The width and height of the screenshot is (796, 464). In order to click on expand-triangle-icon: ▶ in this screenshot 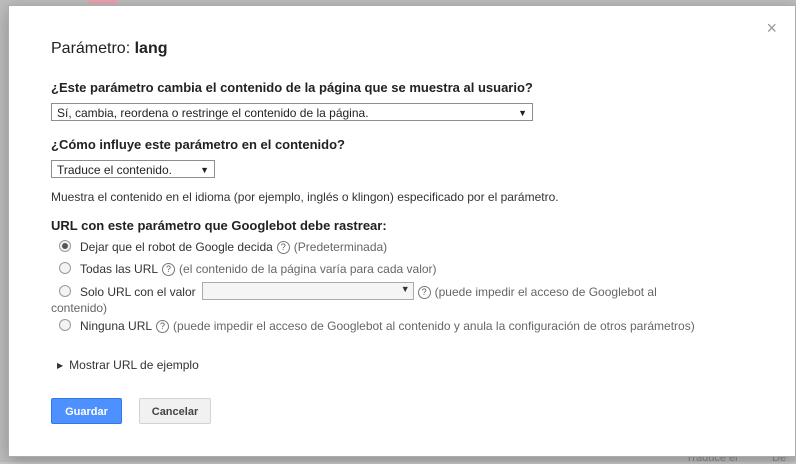, I will do `click(60, 365)`.